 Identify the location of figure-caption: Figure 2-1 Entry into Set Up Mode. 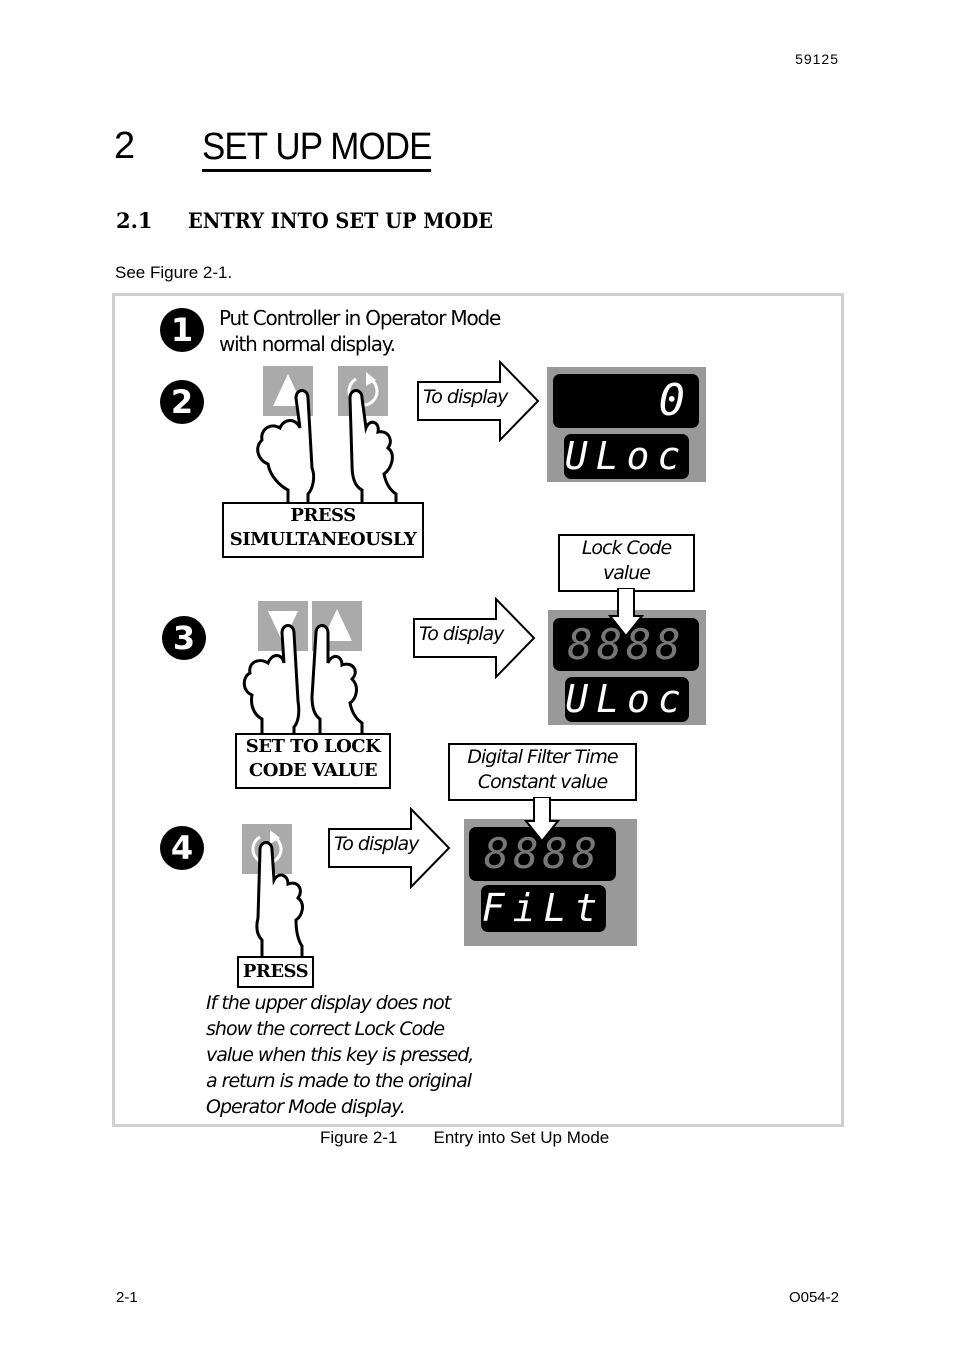
(464, 1138).